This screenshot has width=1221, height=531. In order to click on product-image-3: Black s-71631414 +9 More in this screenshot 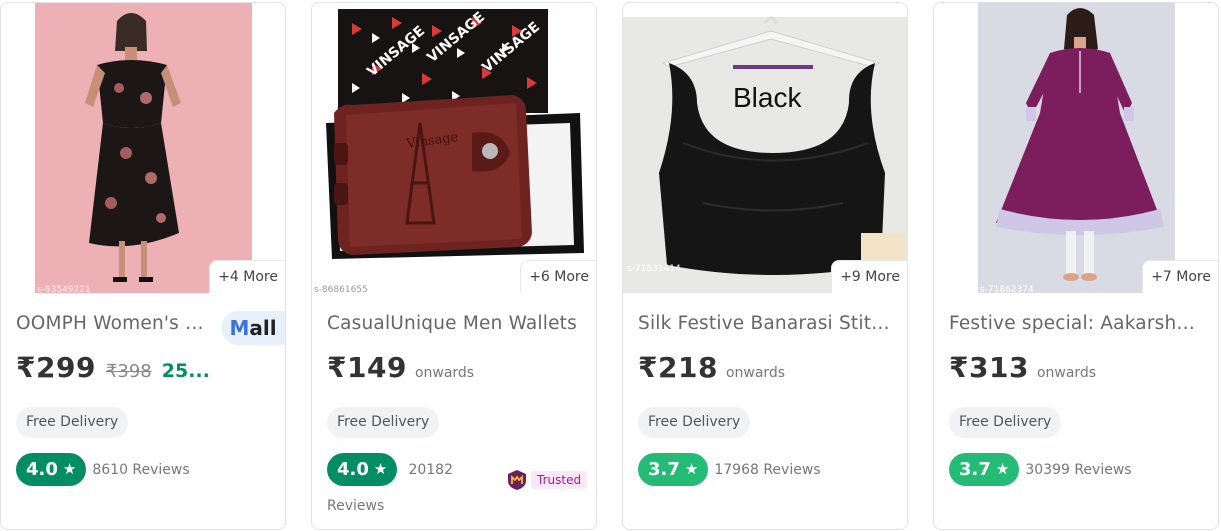, I will do `click(765, 148)`.